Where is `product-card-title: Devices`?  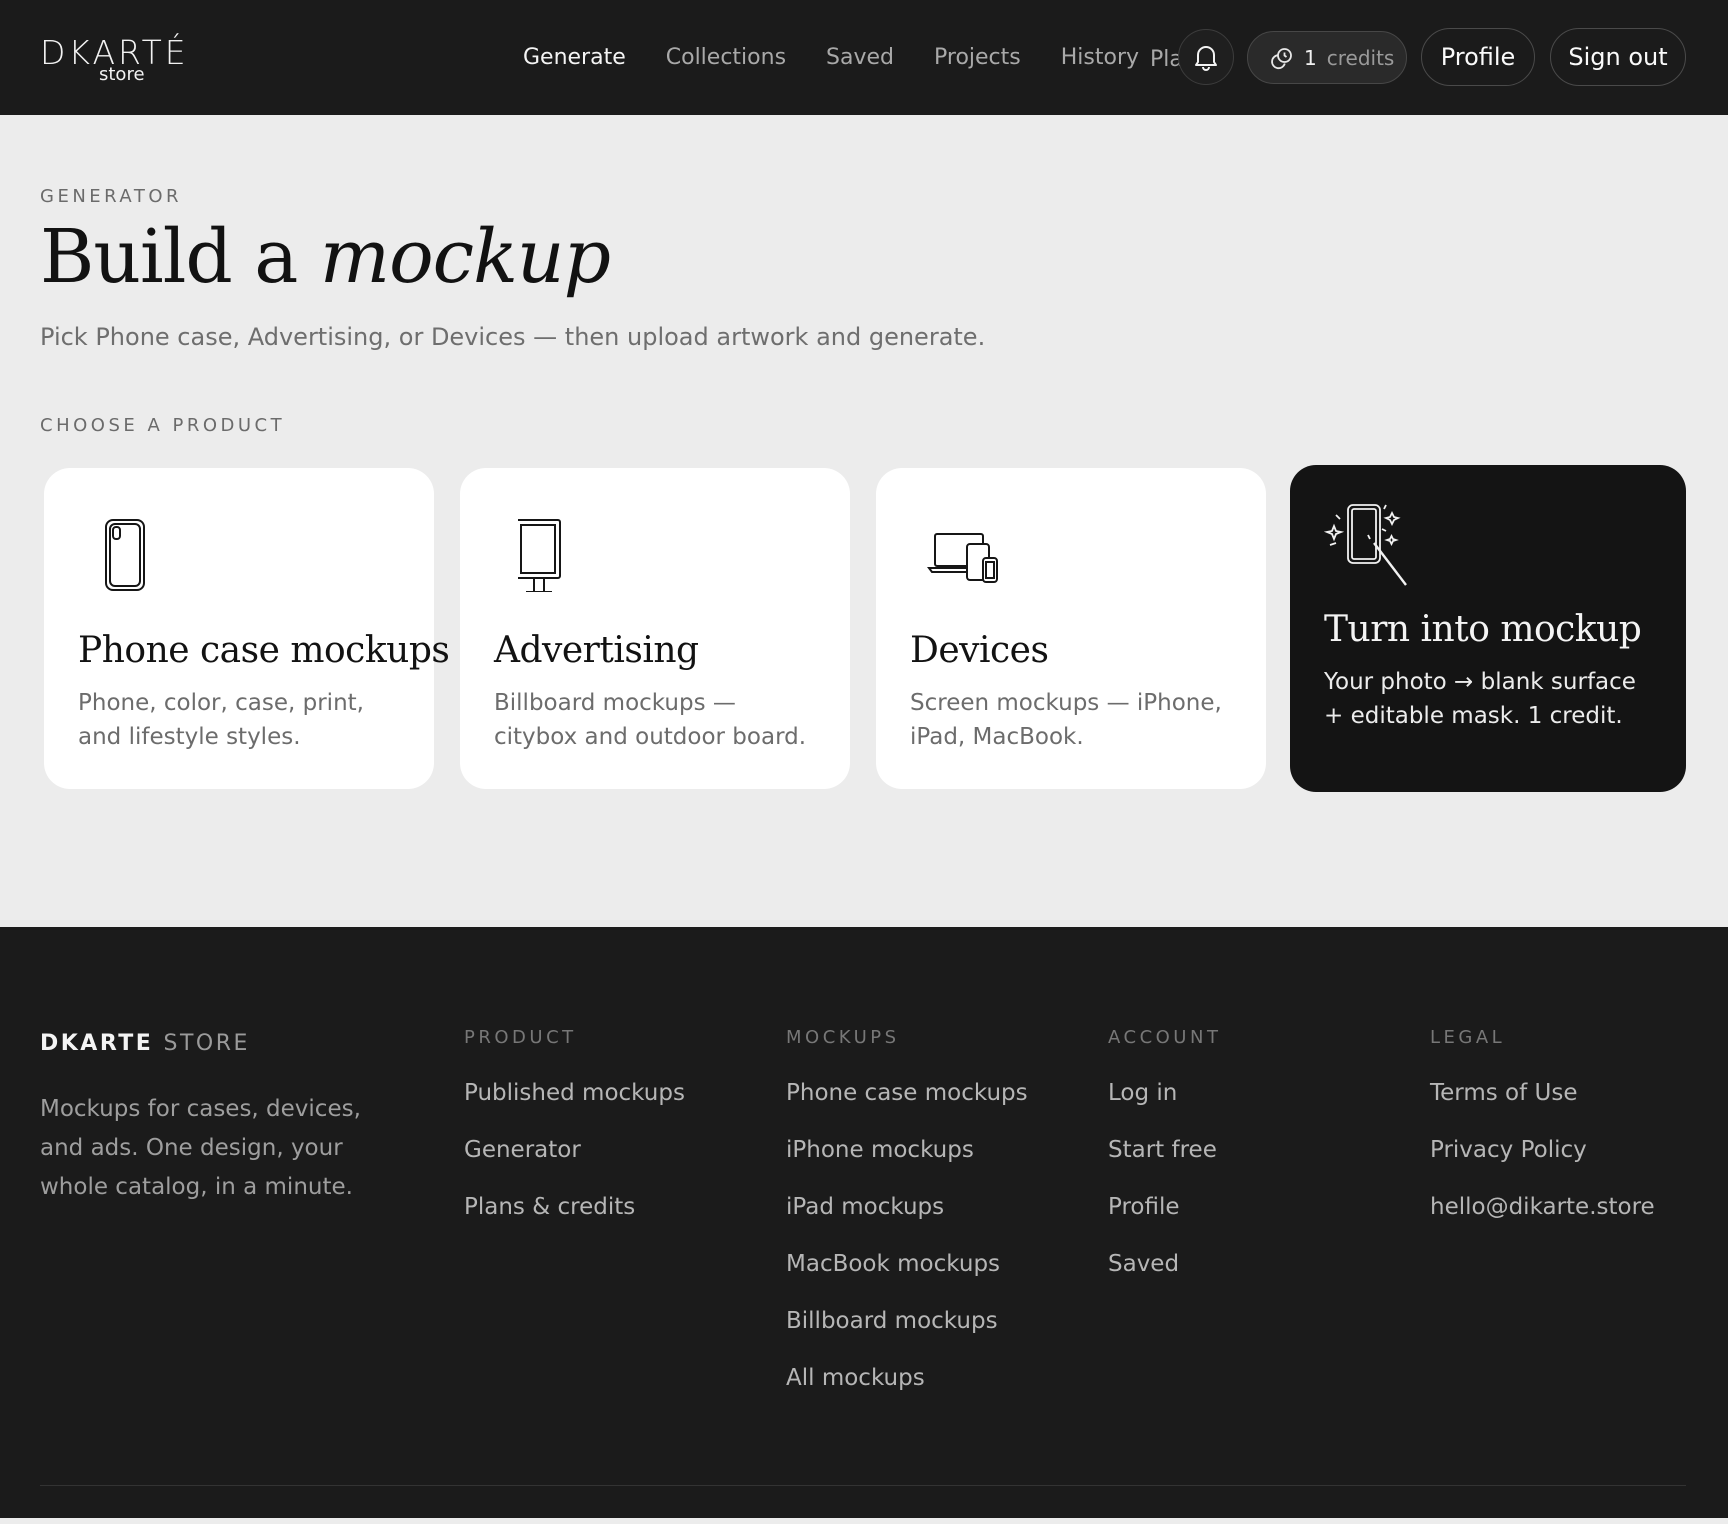
product-card-title: Devices is located at coordinates (979, 650).